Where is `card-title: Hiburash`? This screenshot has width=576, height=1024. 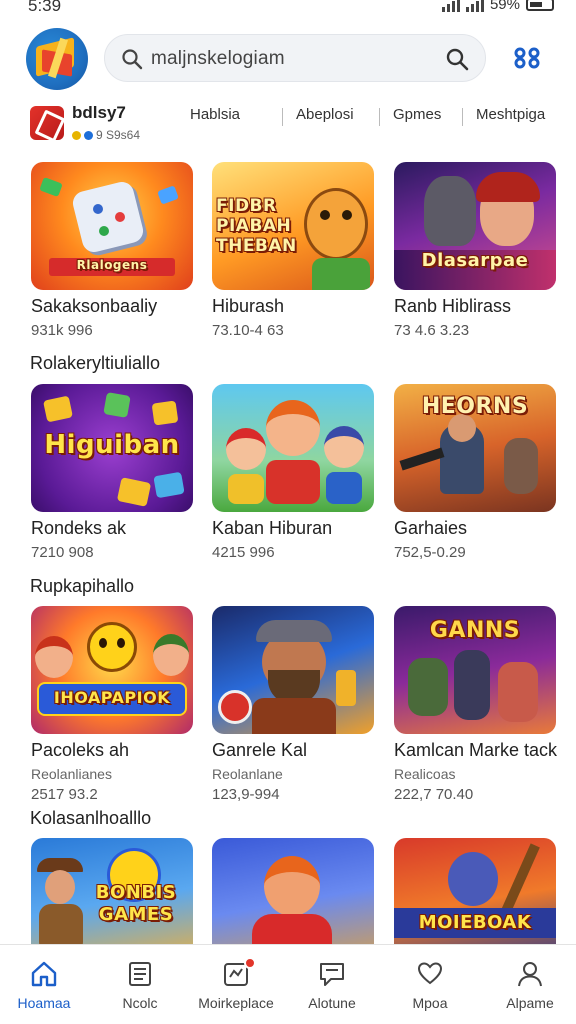
card-title: Hiburash is located at coordinates (248, 306).